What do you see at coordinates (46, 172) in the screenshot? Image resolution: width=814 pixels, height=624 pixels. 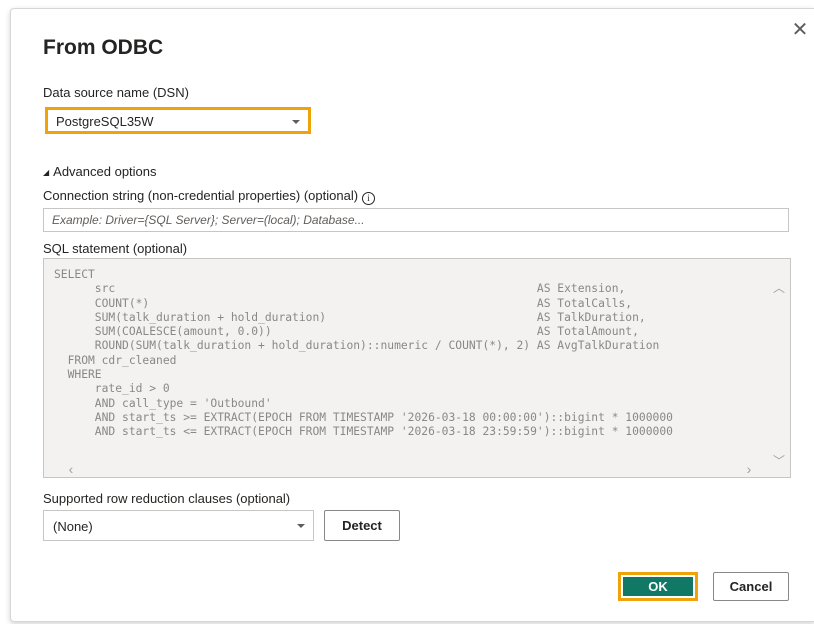 I see `triangle-down-icon: ◢` at bounding box center [46, 172].